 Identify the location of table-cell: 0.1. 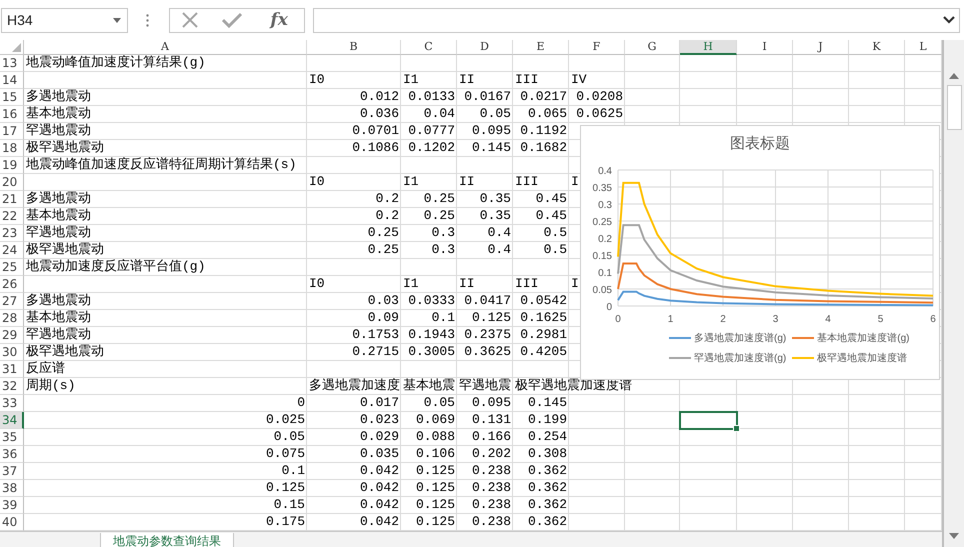
(293, 470).